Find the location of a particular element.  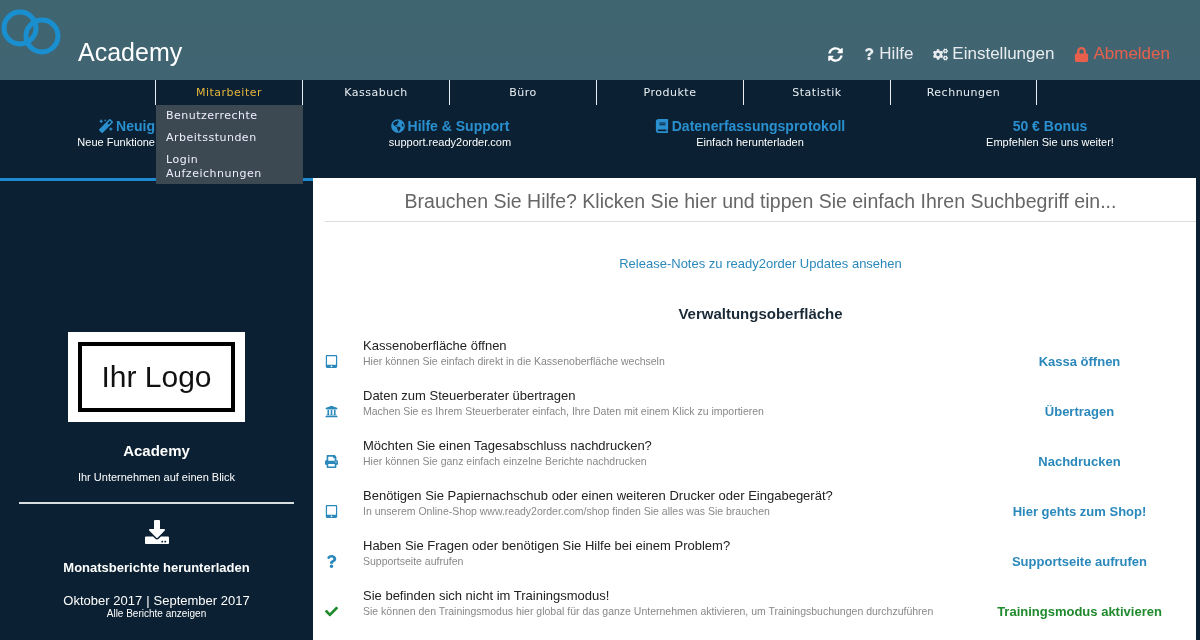

row-description: Machen Sie es Ihrem Steuerberater einfach, Ihre Daten mit einem Klick zu importieren is located at coordinates (564, 411).